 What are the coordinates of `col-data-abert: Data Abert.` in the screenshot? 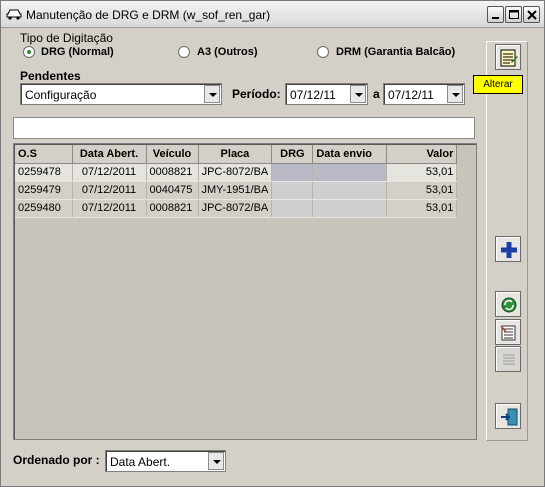 It's located at (109, 154).